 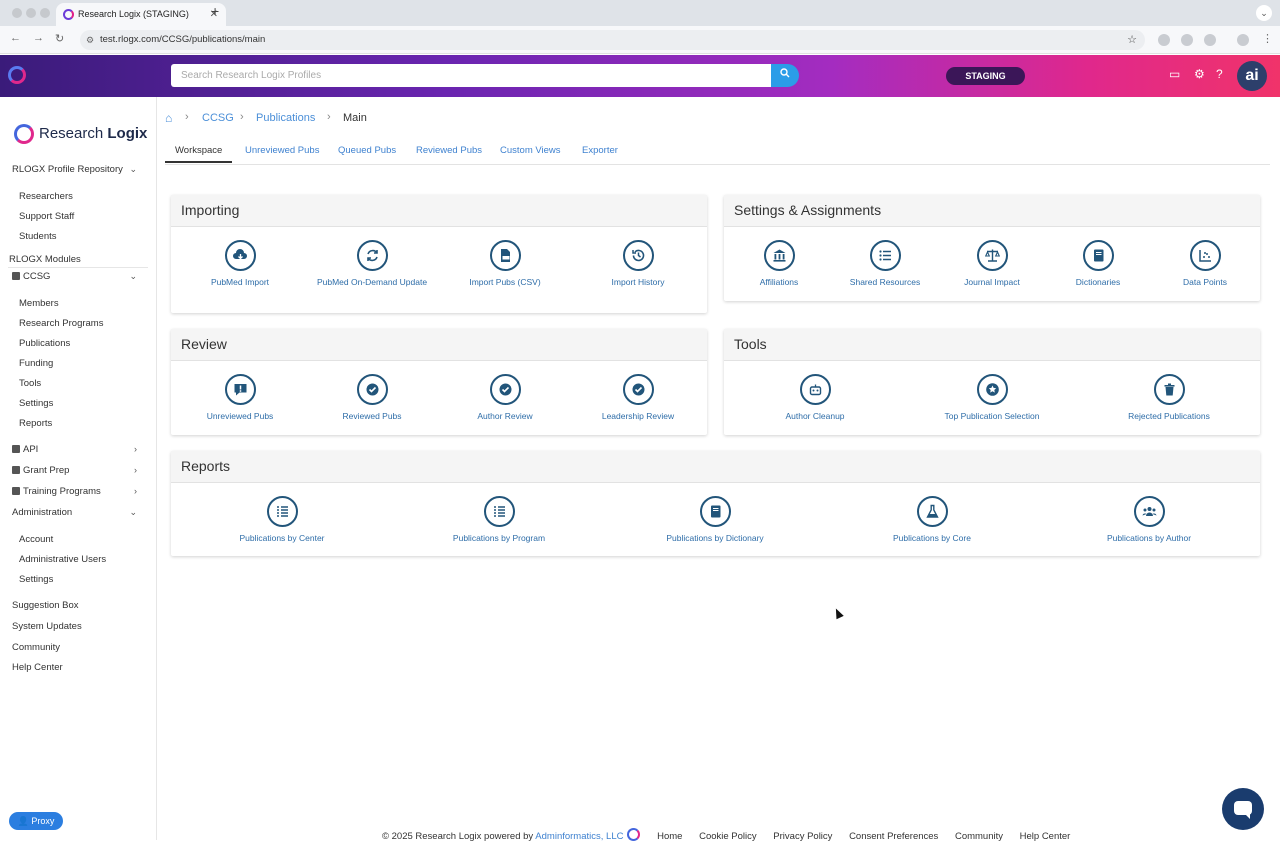 What do you see at coordinates (240, 398) in the screenshot?
I see `unreviewed-pubs-tile: Unreviewed Pubs` at bounding box center [240, 398].